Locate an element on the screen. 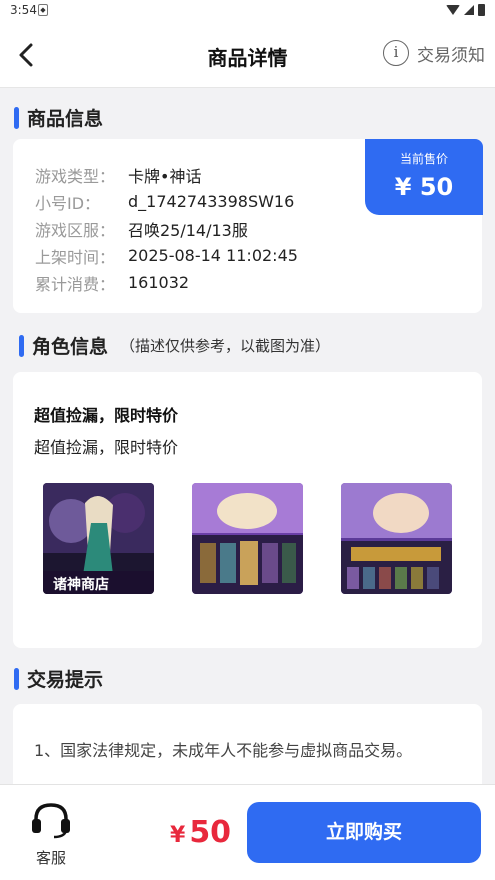 This screenshot has width=495, height=880. bottom-action-bar: 客服 ¥50 立即购买 is located at coordinates (247, 832).